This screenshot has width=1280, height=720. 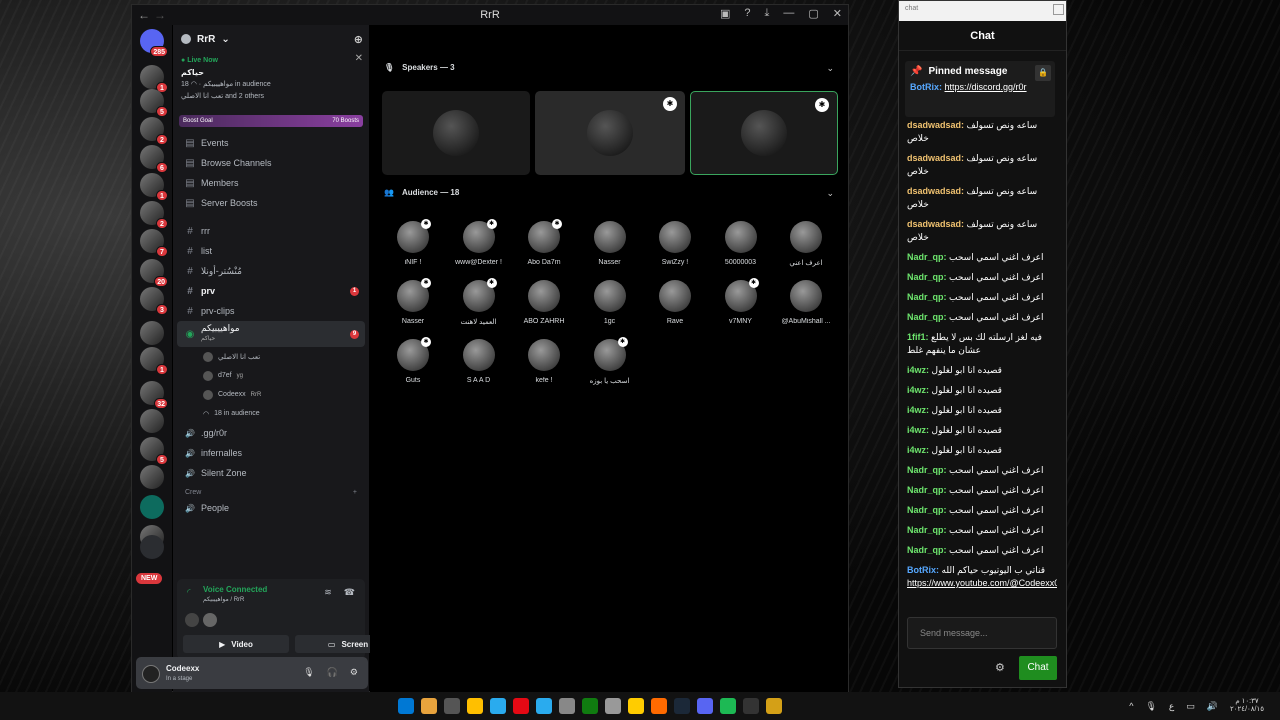 I want to click on channel-item: # list, so click(x=271, y=251).